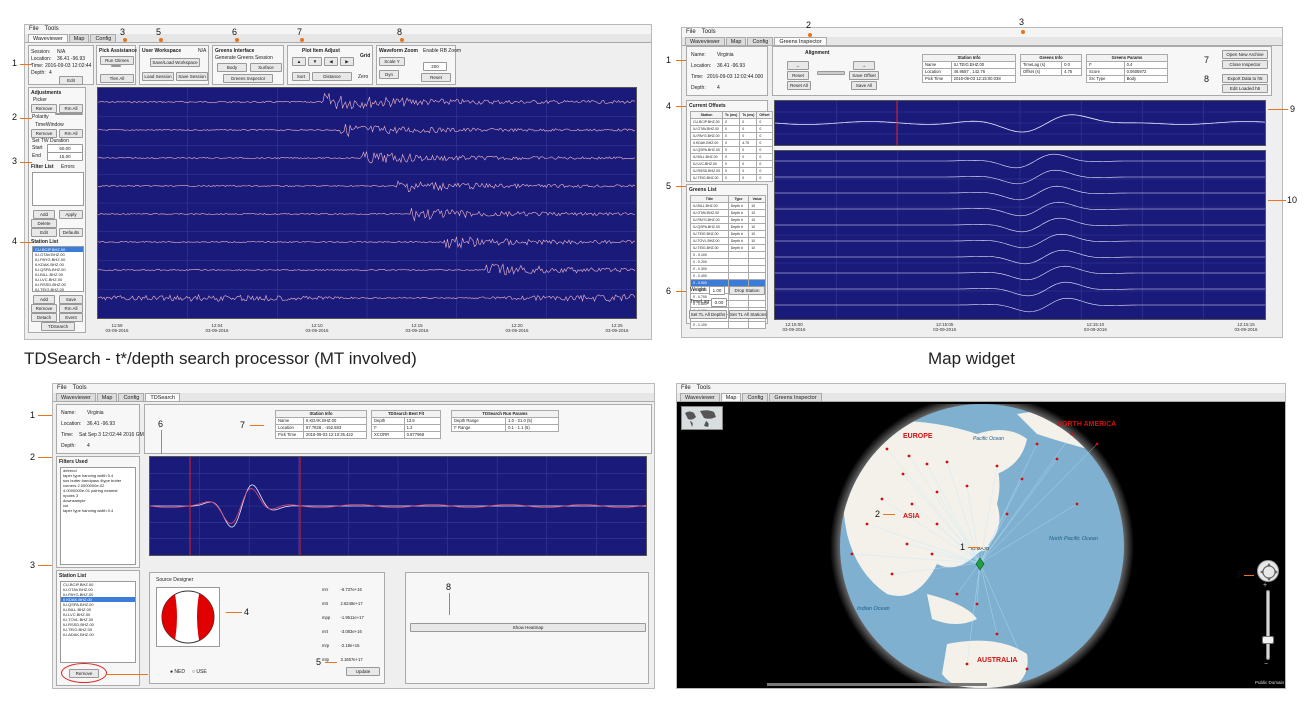 This screenshot has width=1306, height=707. I want to click on weight-spinbox: 1.00, so click(717, 290).